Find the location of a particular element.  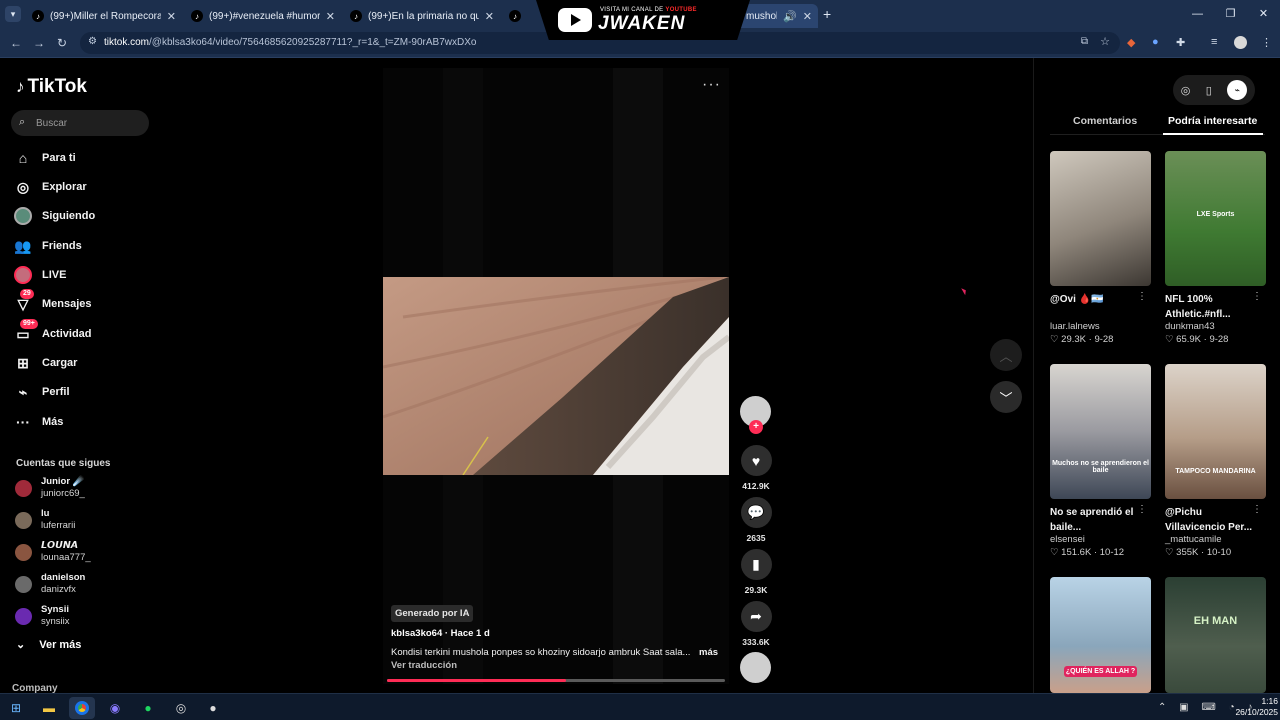

chrome-icon is located at coordinates (82, 708).